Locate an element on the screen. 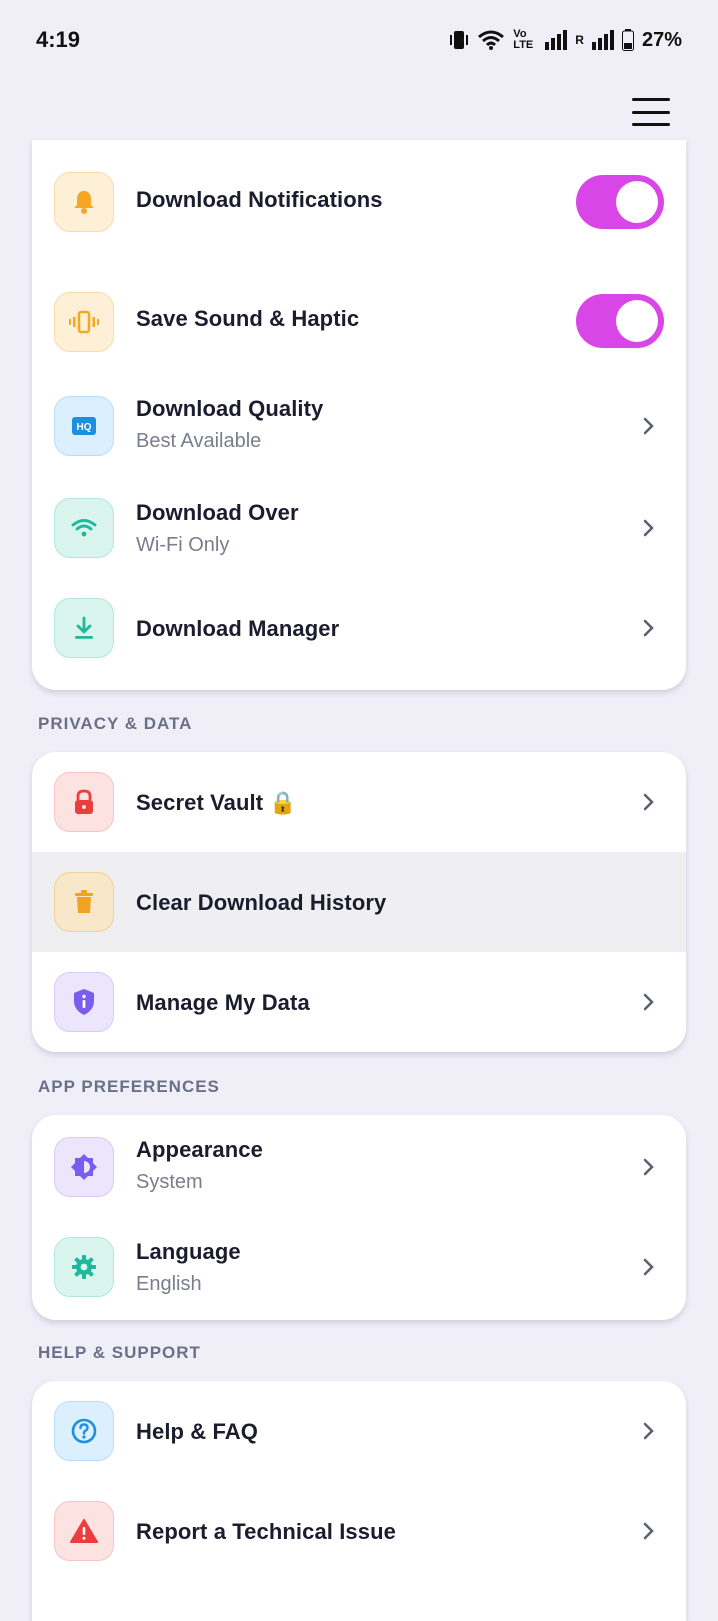 This screenshot has width=718, height=1621. wifi-icon is located at coordinates (84, 528).